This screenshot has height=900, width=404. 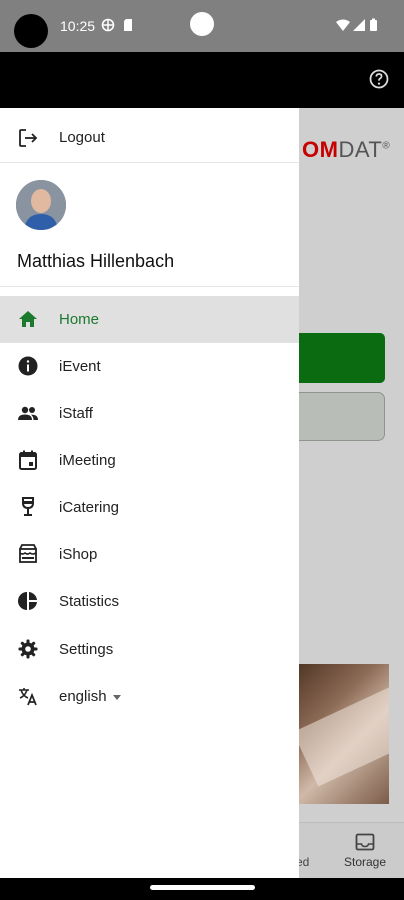 I want to click on calendar-icon, so click(x=28, y=460).